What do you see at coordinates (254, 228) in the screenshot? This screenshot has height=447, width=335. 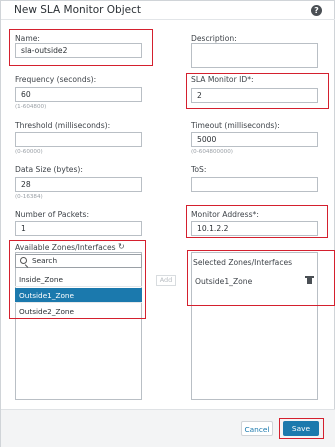 I see `monitor-address-input: 10.1.2.2` at bounding box center [254, 228].